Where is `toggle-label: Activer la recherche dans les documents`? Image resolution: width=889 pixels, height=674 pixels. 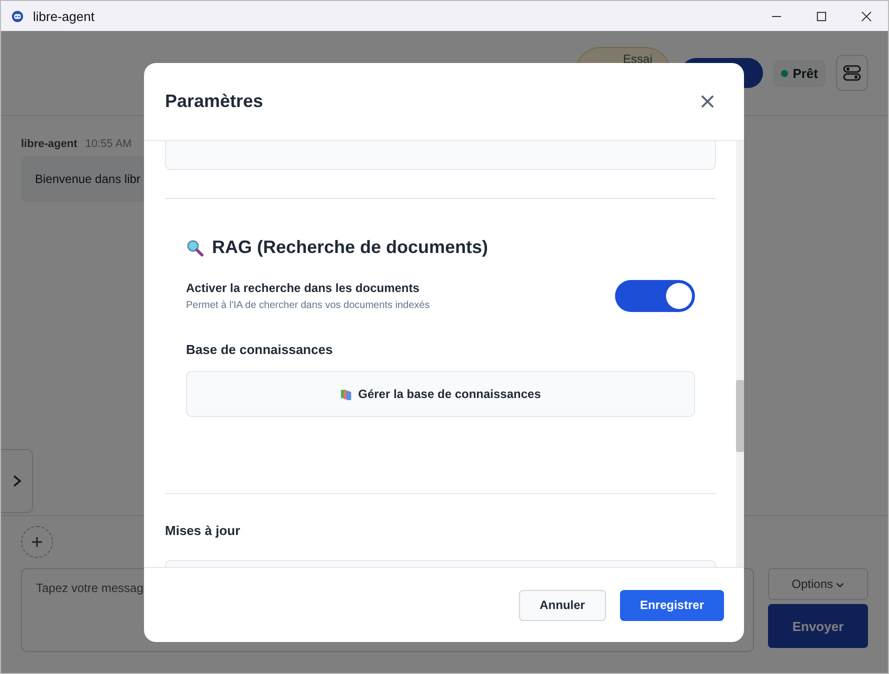
toggle-label: Activer la recherche dans les documents is located at coordinates (303, 288).